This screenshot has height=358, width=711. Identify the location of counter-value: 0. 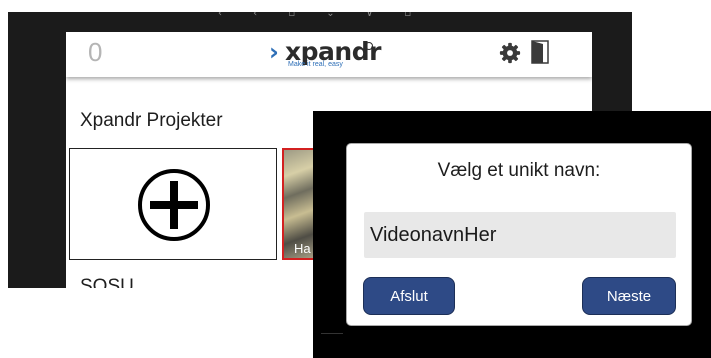
(95, 52).